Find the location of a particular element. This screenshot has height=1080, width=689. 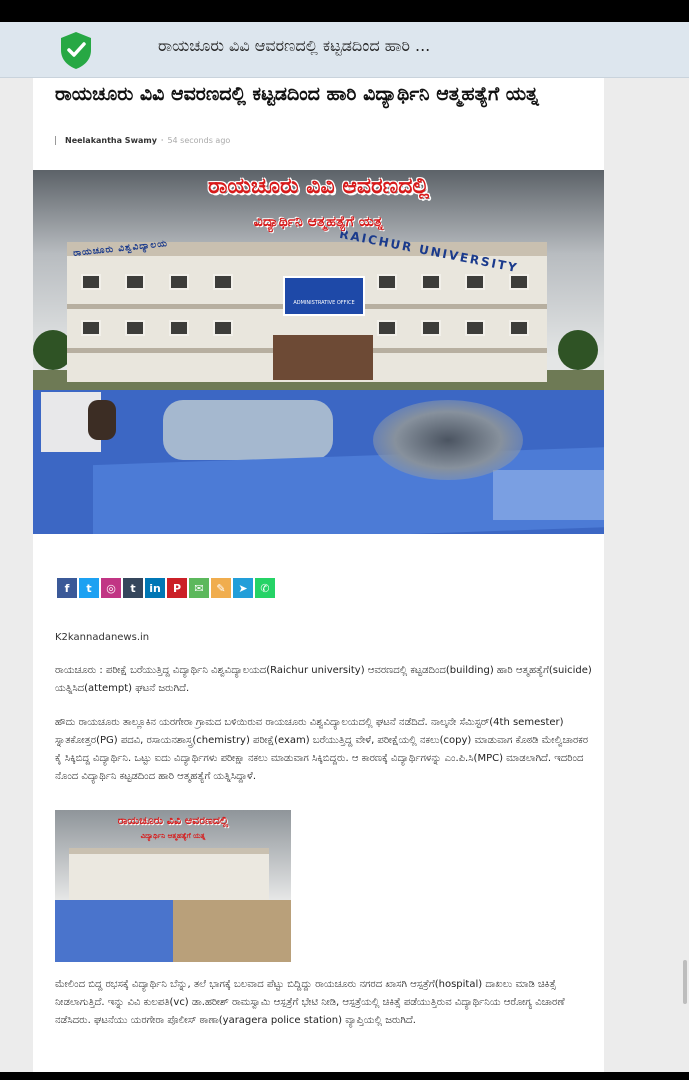

whatsapp-share-icon: ✆ is located at coordinates (265, 588).